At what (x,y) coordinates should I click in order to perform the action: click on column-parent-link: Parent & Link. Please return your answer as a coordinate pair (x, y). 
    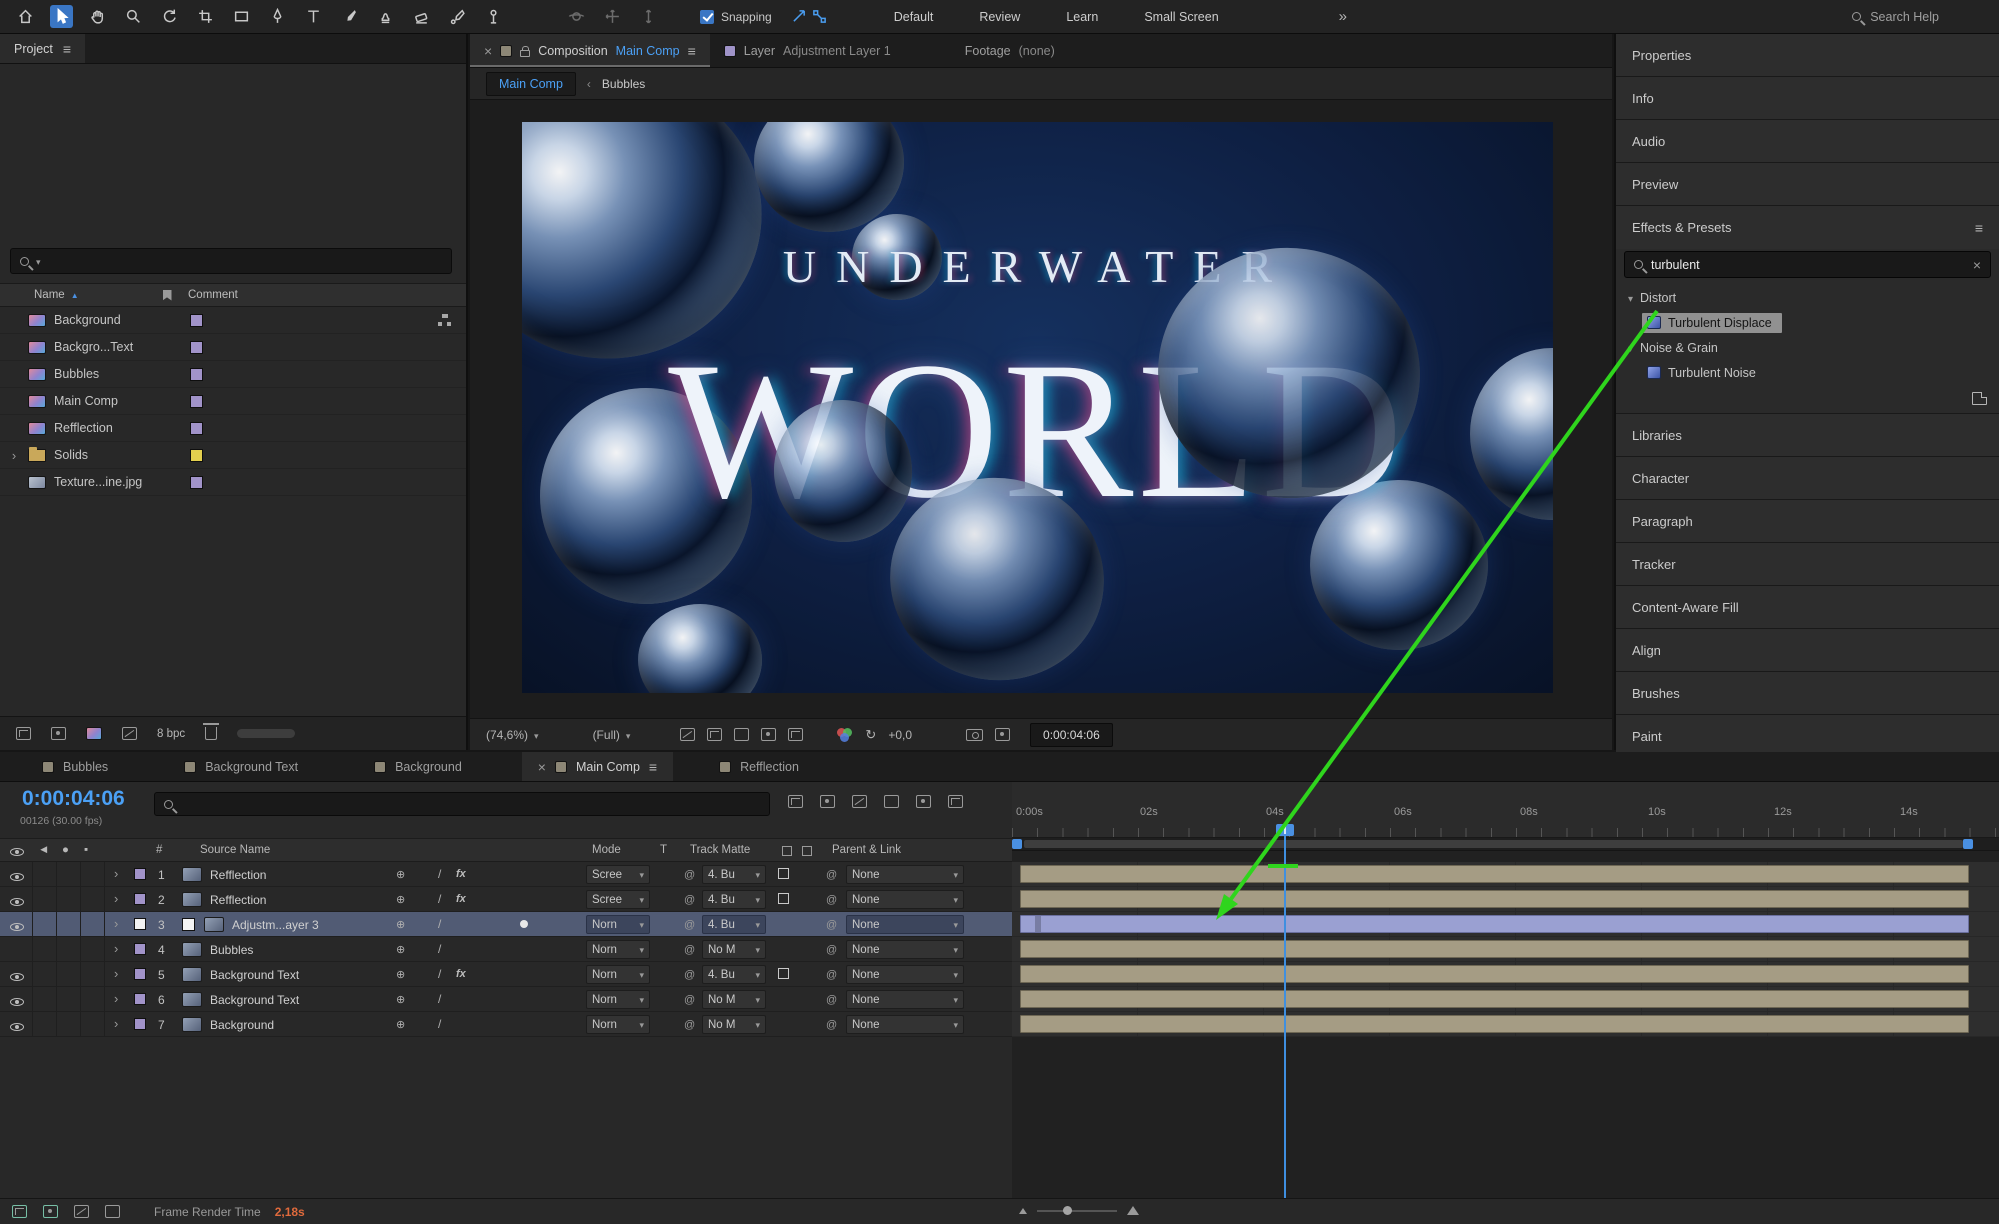
    Looking at the image, I should click on (866, 850).